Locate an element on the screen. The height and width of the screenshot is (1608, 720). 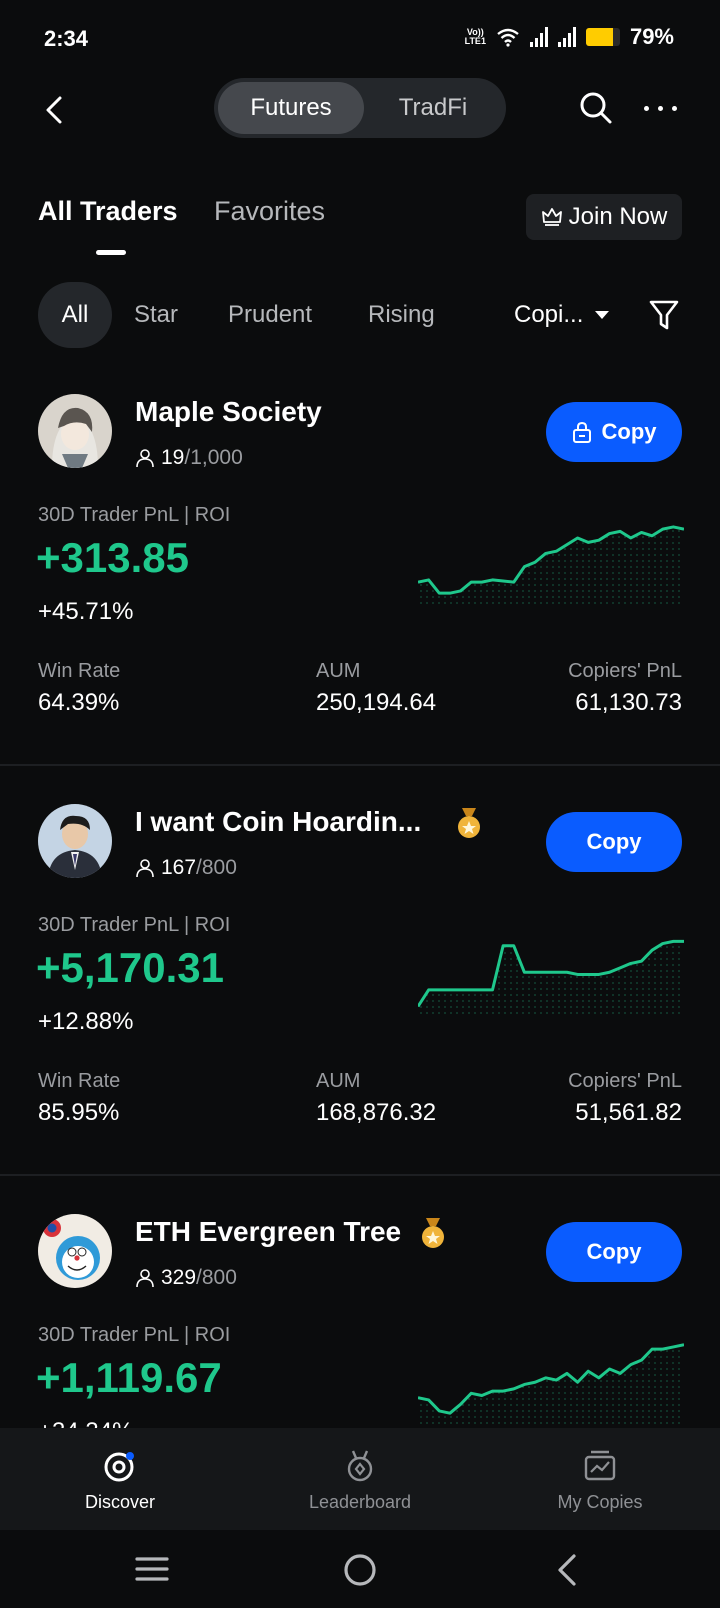
nav-my-copies: My Copies is located at coordinates (600, 1479).